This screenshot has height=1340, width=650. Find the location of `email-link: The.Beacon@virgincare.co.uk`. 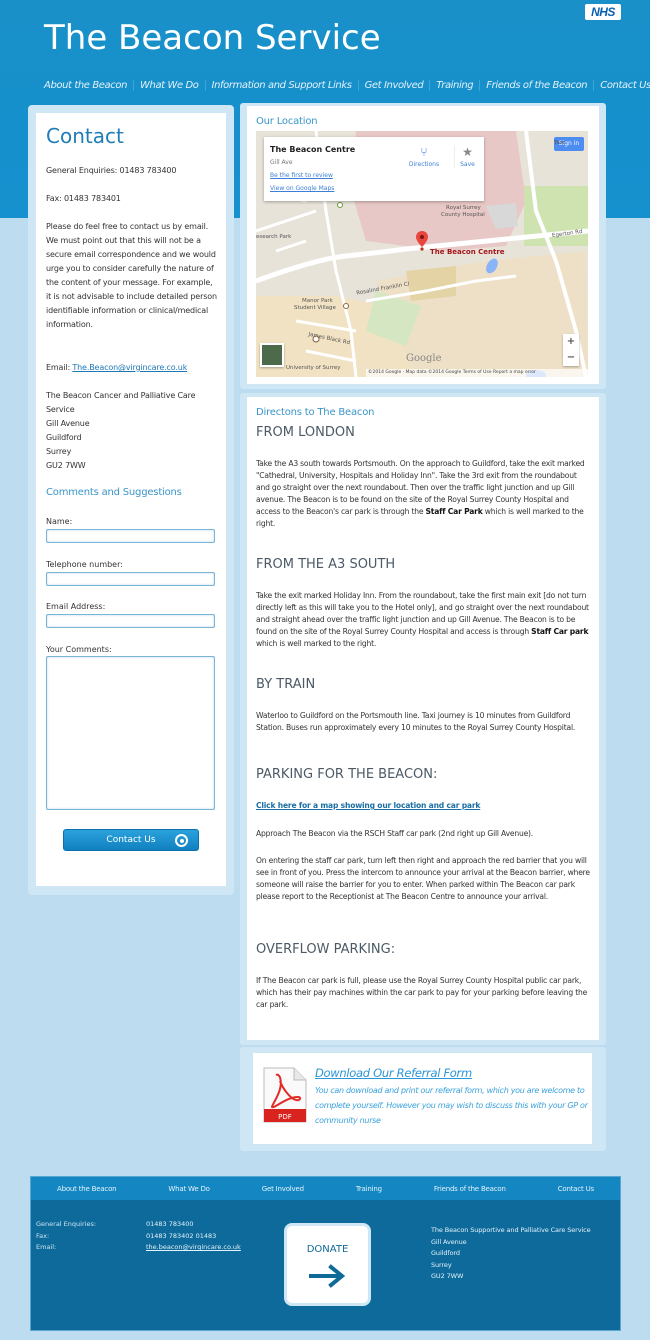

email-link: The.Beacon@virgincare.co.uk is located at coordinates (129, 367).